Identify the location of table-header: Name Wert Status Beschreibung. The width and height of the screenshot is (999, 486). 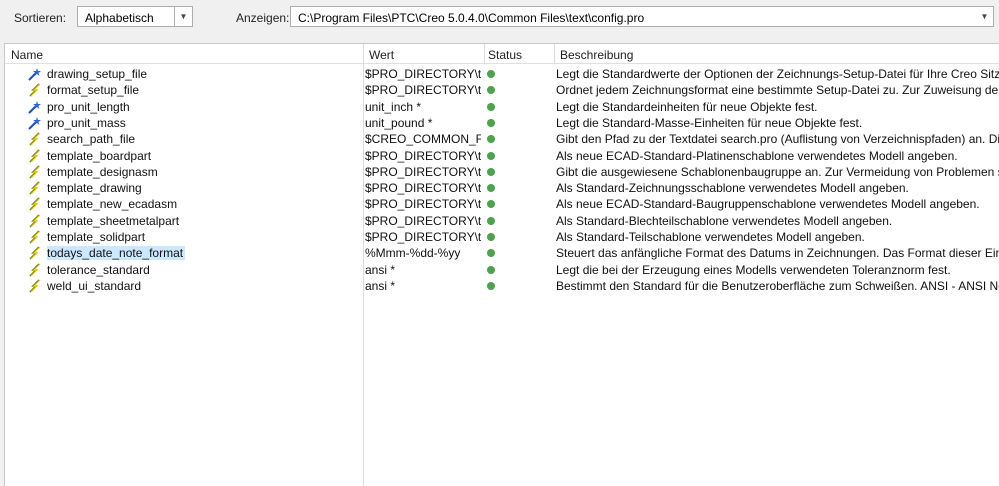
(502, 54).